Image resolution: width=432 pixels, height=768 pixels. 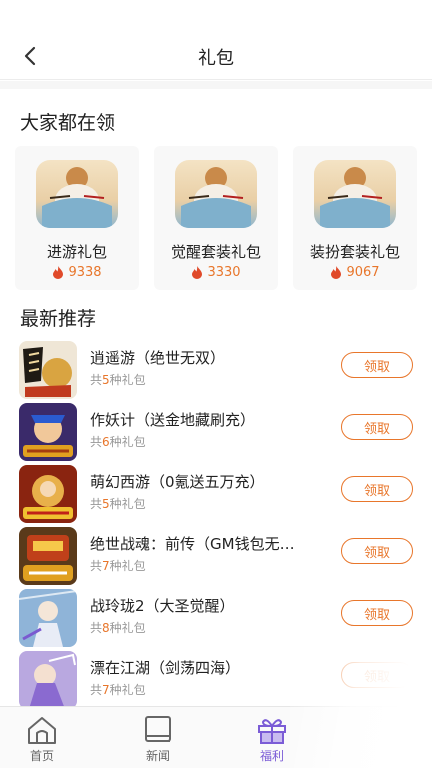 What do you see at coordinates (177, 482) in the screenshot?
I see `game-name: 萌幻西游（0氪送五万充）` at bounding box center [177, 482].